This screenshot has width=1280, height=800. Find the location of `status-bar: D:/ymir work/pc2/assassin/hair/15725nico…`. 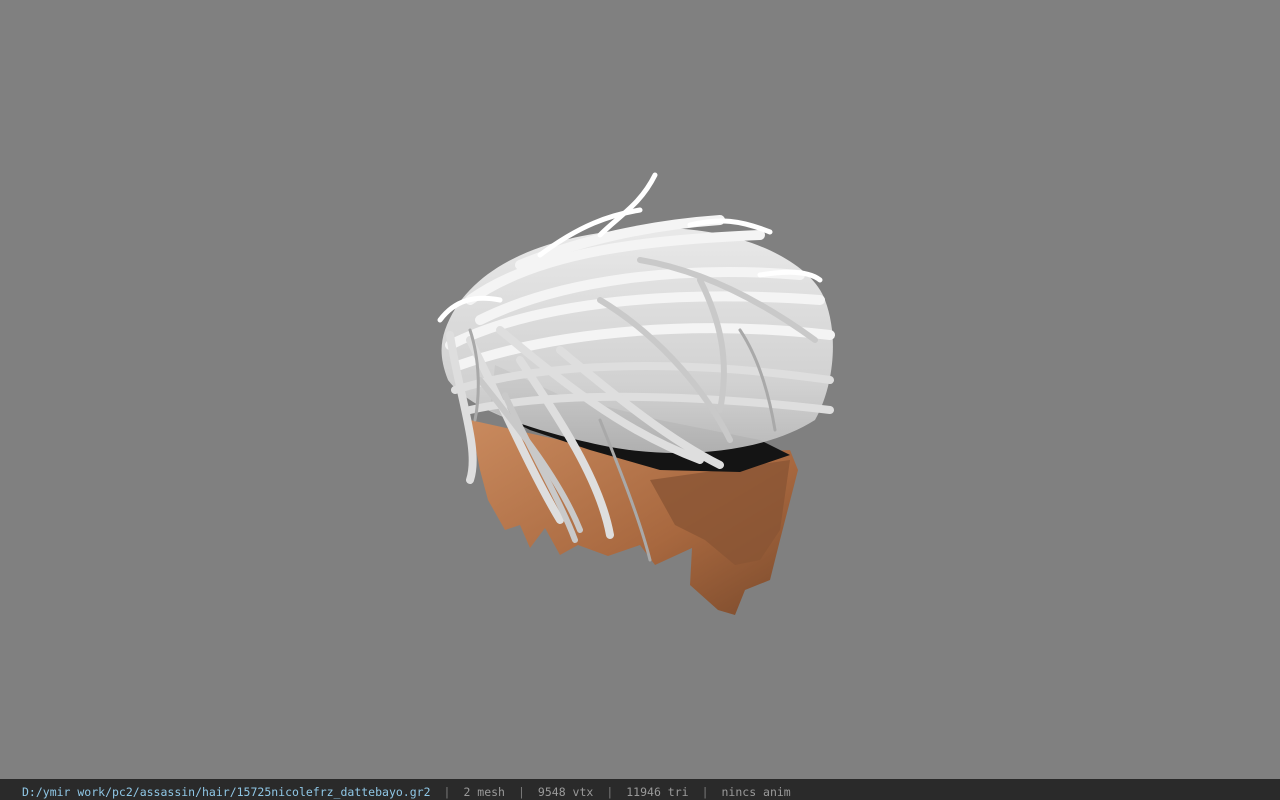

status-bar: D:/ymir work/pc2/assassin/hair/15725nico… is located at coordinates (640, 789).